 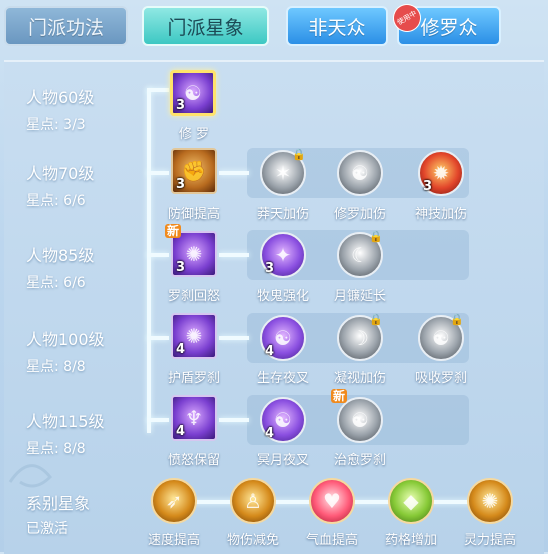 I want to click on skill-label: 神技加伤, so click(x=440, y=214).